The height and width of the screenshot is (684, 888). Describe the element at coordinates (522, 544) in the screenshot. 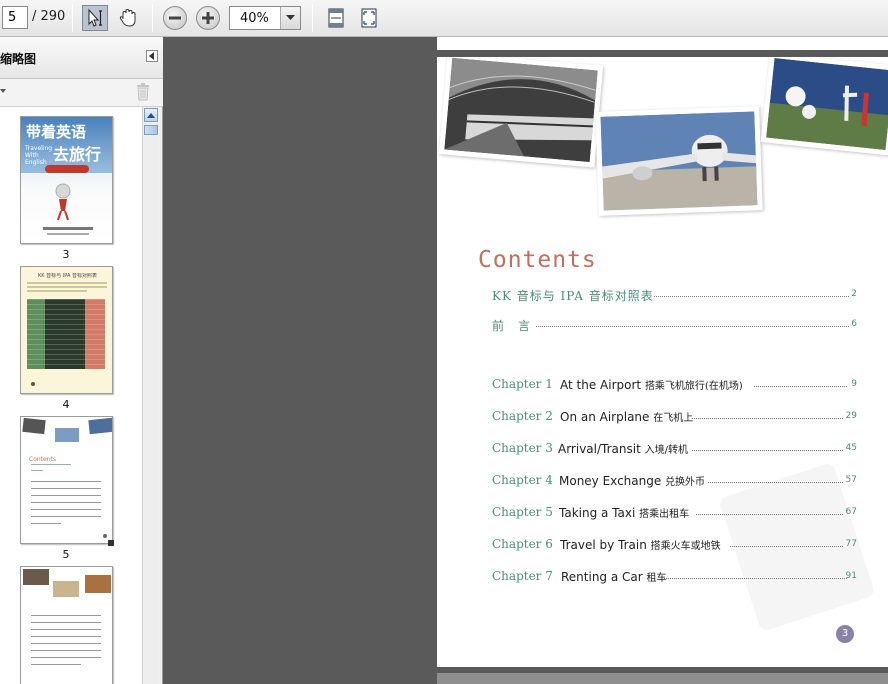

I see `toc-chapter-number: Chapter 6` at that location.